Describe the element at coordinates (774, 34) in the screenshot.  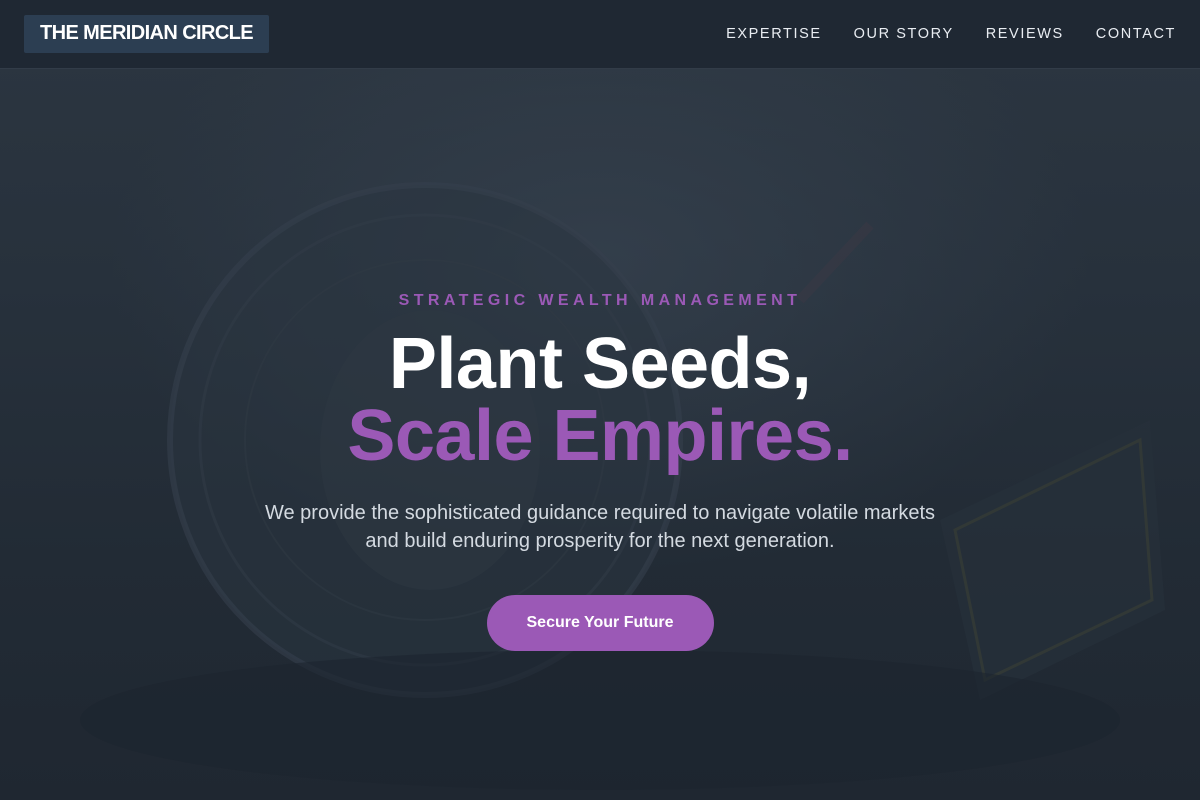
I see `nav-link-expertise: EXPERTISE` at that location.